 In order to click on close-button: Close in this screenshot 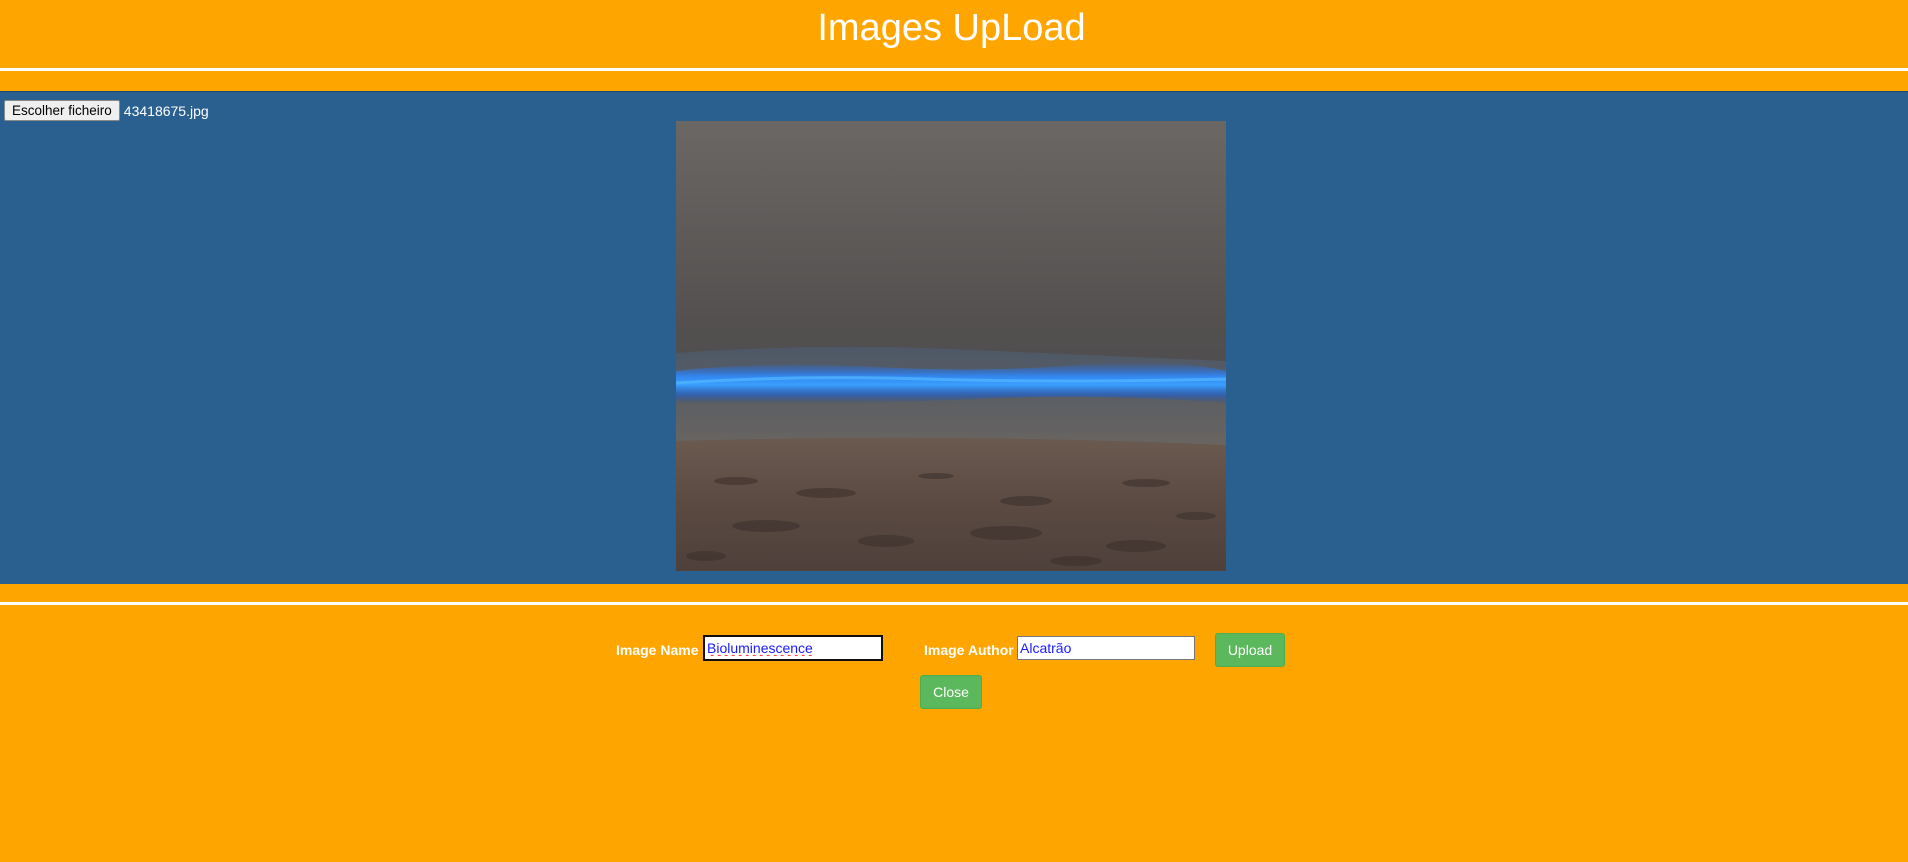, I will do `click(951, 692)`.